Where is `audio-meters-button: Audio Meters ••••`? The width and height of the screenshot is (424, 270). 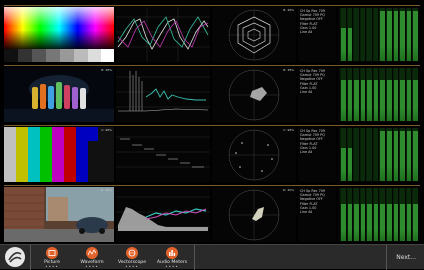
audio-meters-button: Audio Meters •••• is located at coordinates (172, 257).